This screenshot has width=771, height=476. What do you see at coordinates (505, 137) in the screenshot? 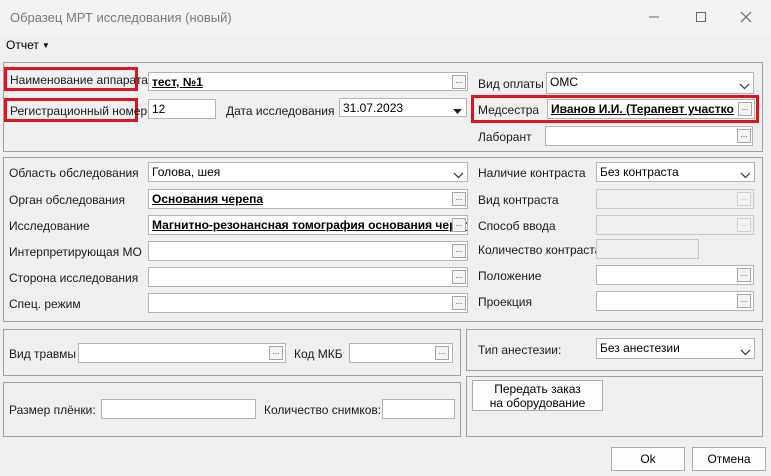
I see `lab-label: Лаборант` at bounding box center [505, 137].